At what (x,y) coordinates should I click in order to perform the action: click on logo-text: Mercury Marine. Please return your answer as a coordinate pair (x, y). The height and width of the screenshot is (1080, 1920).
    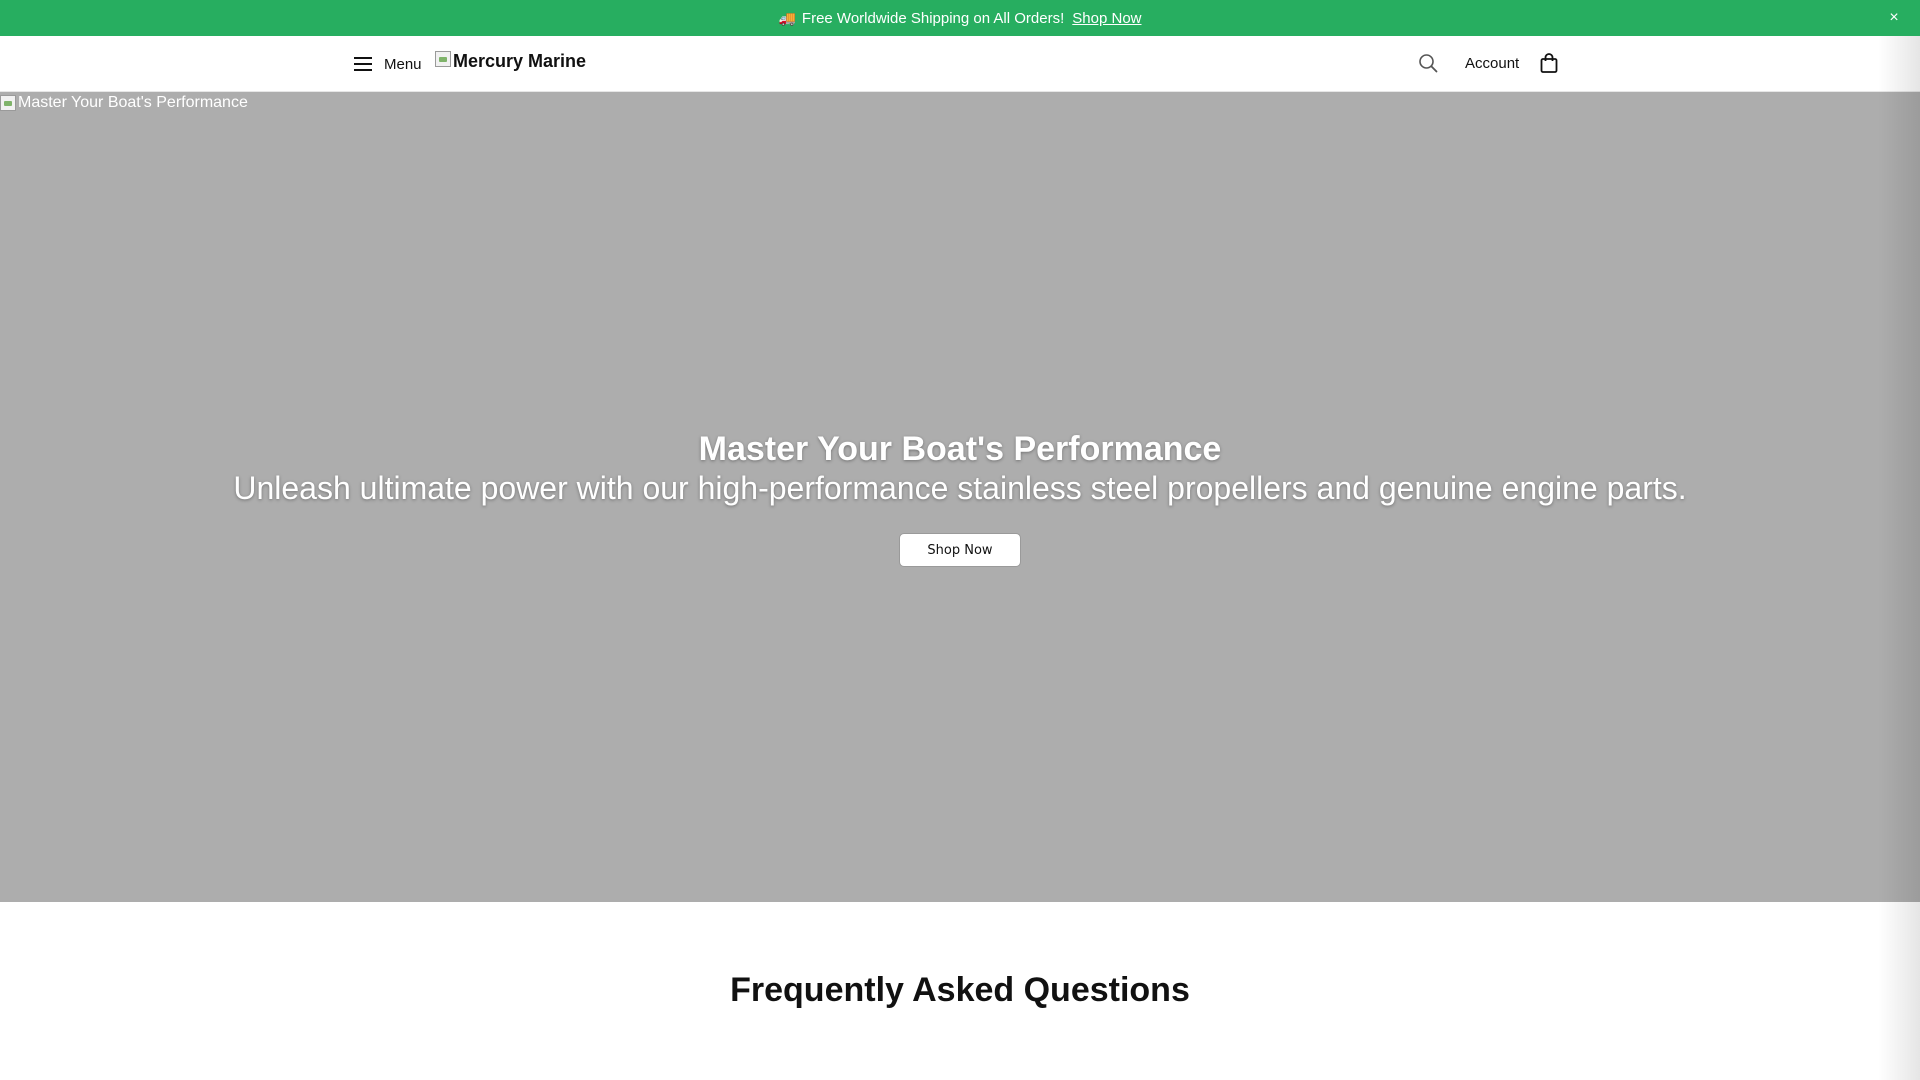
    Looking at the image, I should click on (520, 60).